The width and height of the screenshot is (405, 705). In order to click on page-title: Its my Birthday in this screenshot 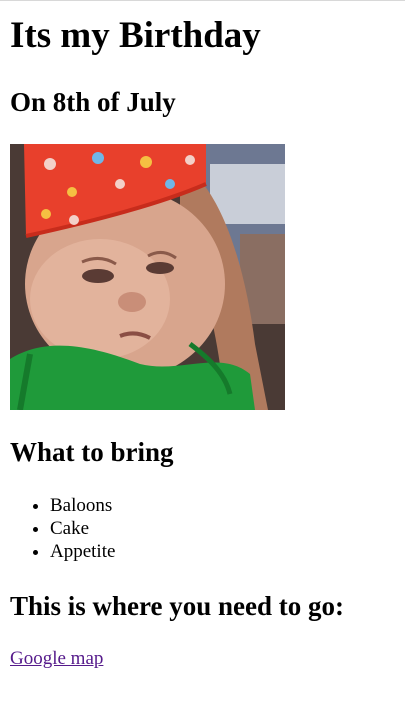, I will do `click(135, 35)`.